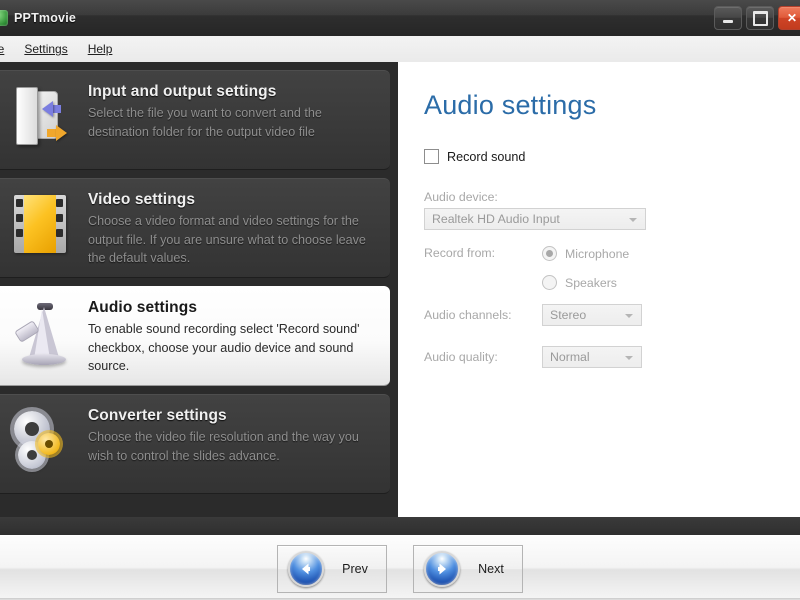 This screenshot has height=600, width=800. What do you see at coordinates (400, 49) in the screenshot?
I see `menu-bar: le Settings Help` at bounding box center [400, 49].